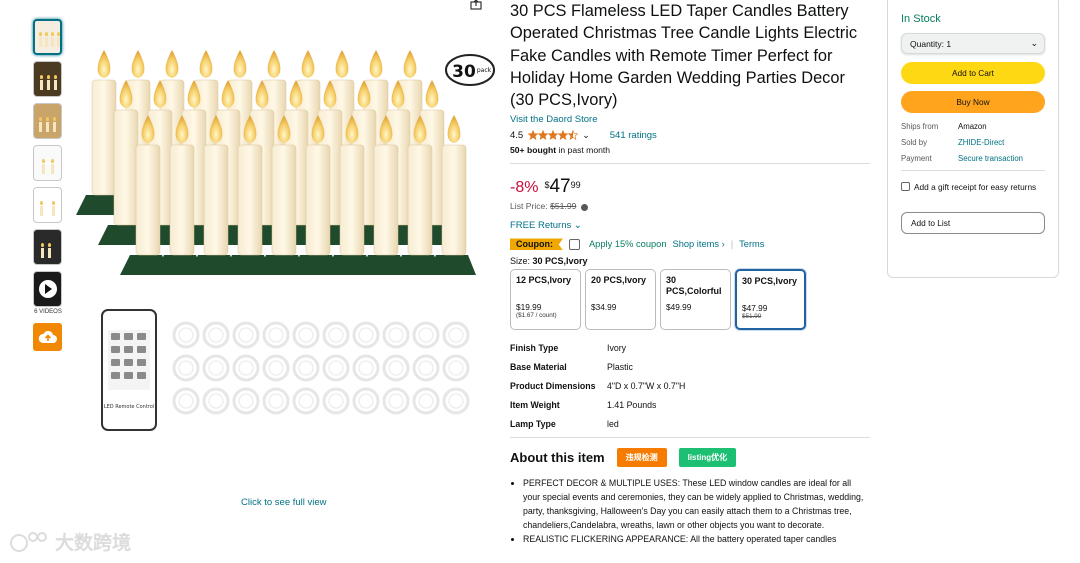 This screenshot has width=1080, height=563. What do you see at coordinates (549, 261) in the screenshot?
I see `size-label: Size: 30 PCS,Ivory` at bounding box center [549, 261].